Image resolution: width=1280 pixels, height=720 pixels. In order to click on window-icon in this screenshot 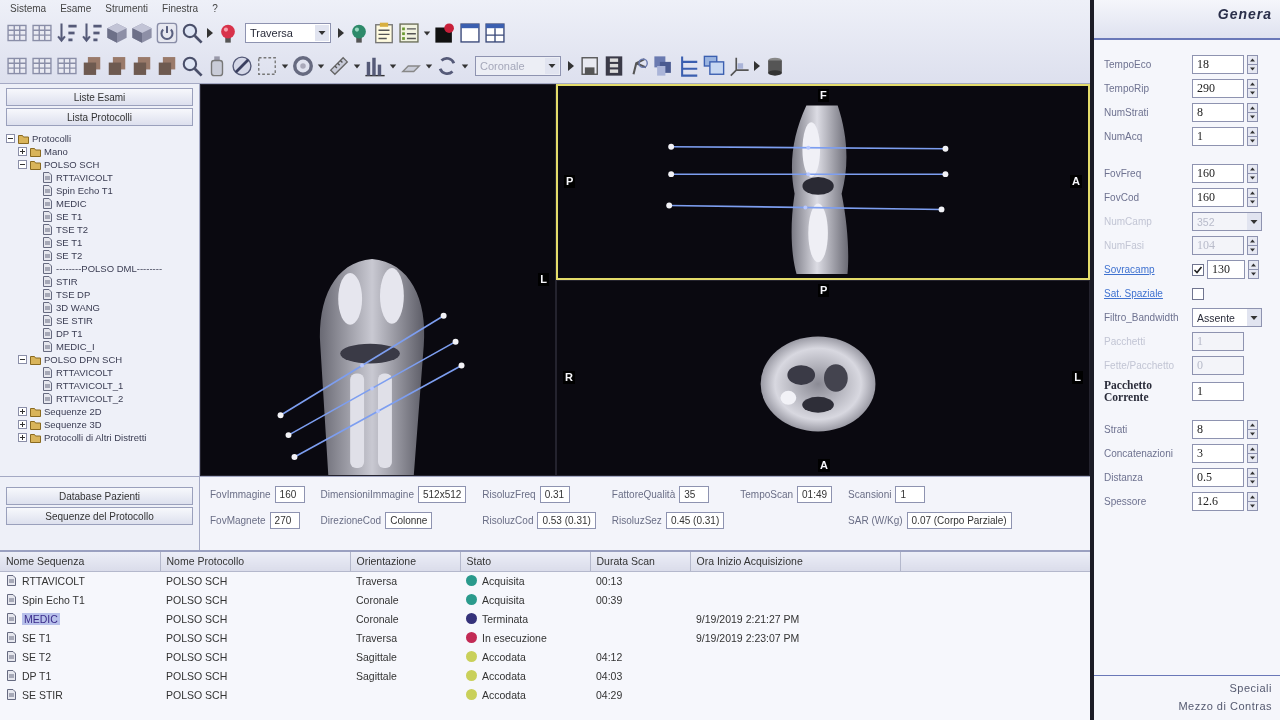, I will do `click(470, 33)`.